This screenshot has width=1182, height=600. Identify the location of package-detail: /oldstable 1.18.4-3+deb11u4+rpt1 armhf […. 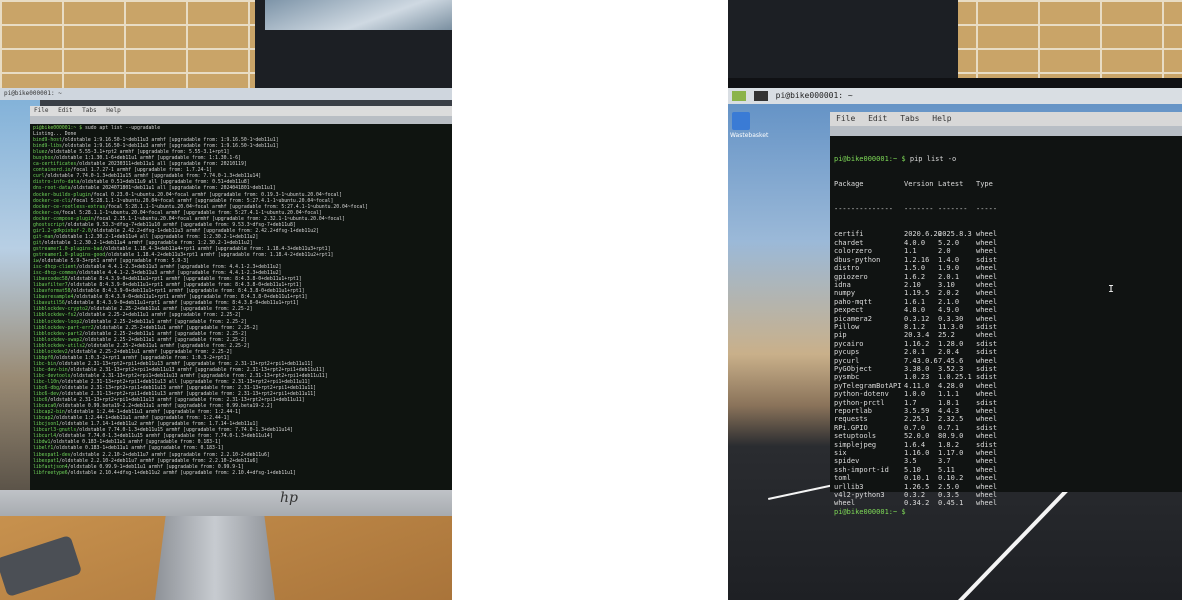
(216, 249).